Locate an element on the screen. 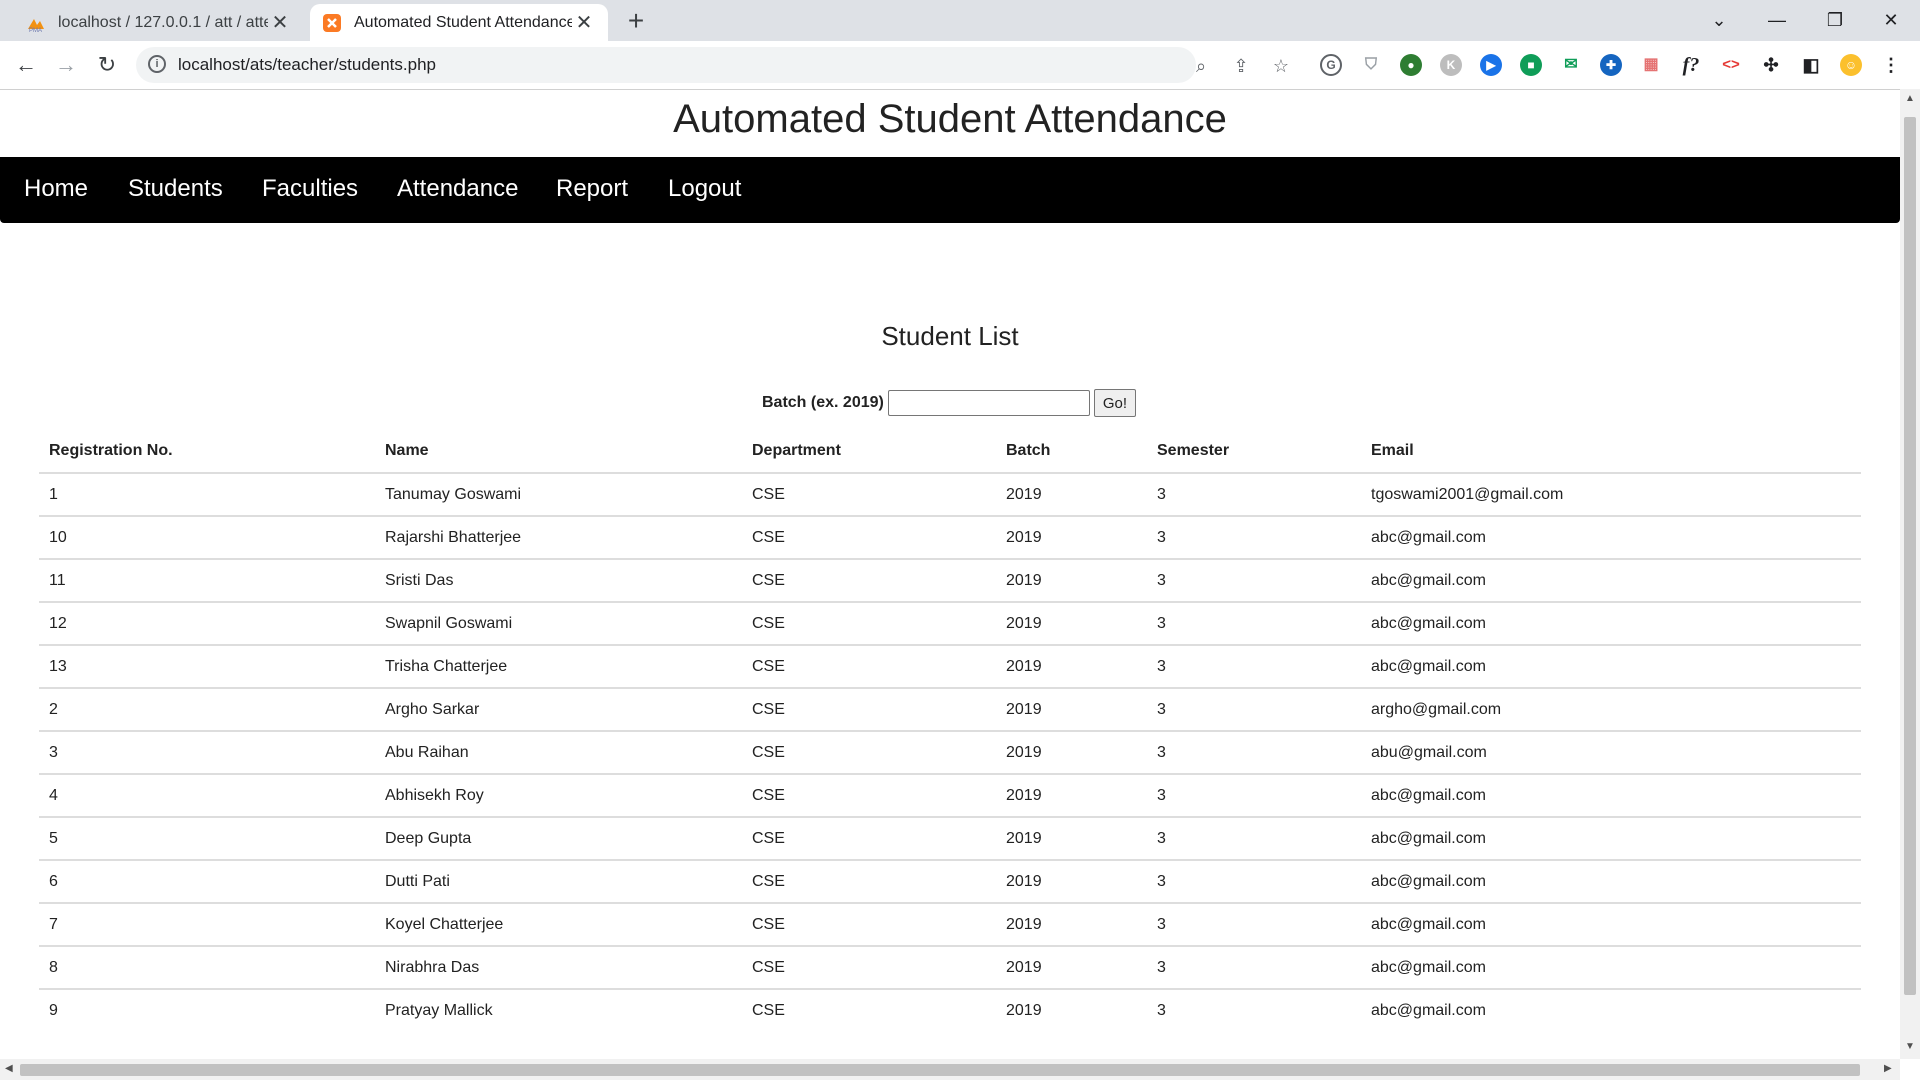  extension-play-icon: ▶ is located at coordinates (1491, 65).